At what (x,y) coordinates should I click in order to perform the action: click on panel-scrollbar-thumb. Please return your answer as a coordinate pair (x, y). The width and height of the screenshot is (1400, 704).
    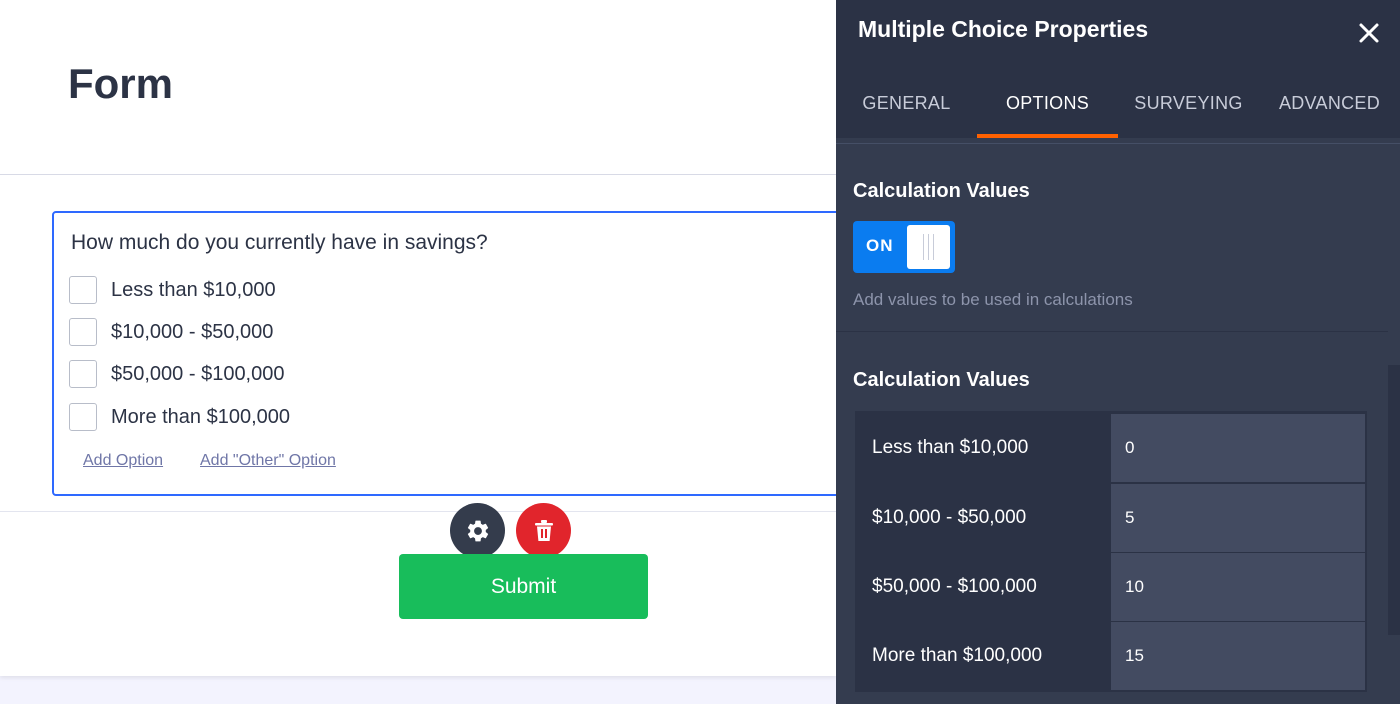
    Looking at the image, I should click on (1394, 500).